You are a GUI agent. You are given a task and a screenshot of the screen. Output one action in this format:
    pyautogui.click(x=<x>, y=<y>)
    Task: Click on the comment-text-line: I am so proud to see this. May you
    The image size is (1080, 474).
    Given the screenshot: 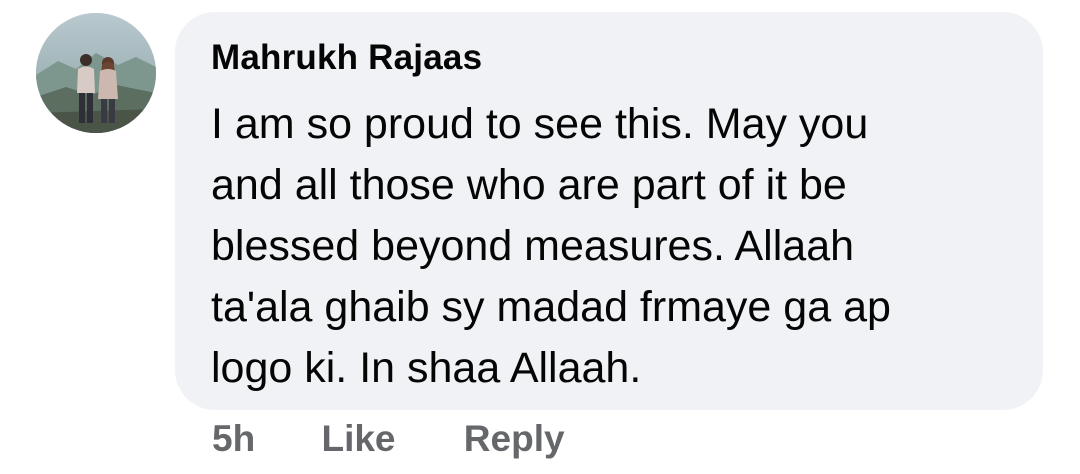 What is the action you would take?
    pyautogui.click(x=540, y=124)
    